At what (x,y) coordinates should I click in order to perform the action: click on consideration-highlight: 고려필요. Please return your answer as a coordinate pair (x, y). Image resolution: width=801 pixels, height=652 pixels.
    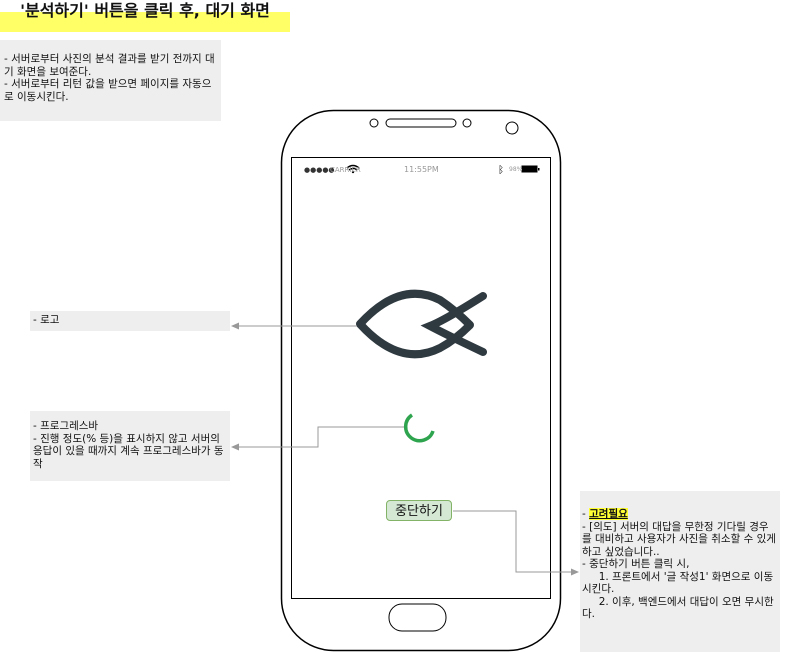
    Looking at the image, I should click on (608, 514).